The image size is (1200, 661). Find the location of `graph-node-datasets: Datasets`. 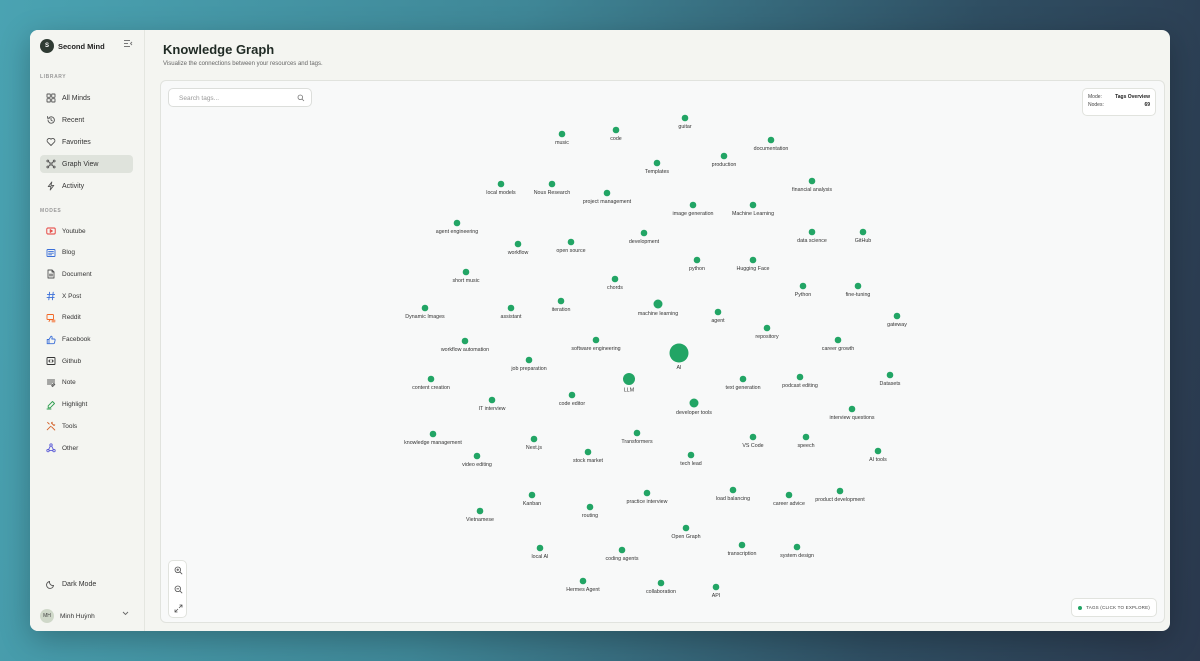

graph-node-datasets: Datasets is located at coordinates (890, 379).